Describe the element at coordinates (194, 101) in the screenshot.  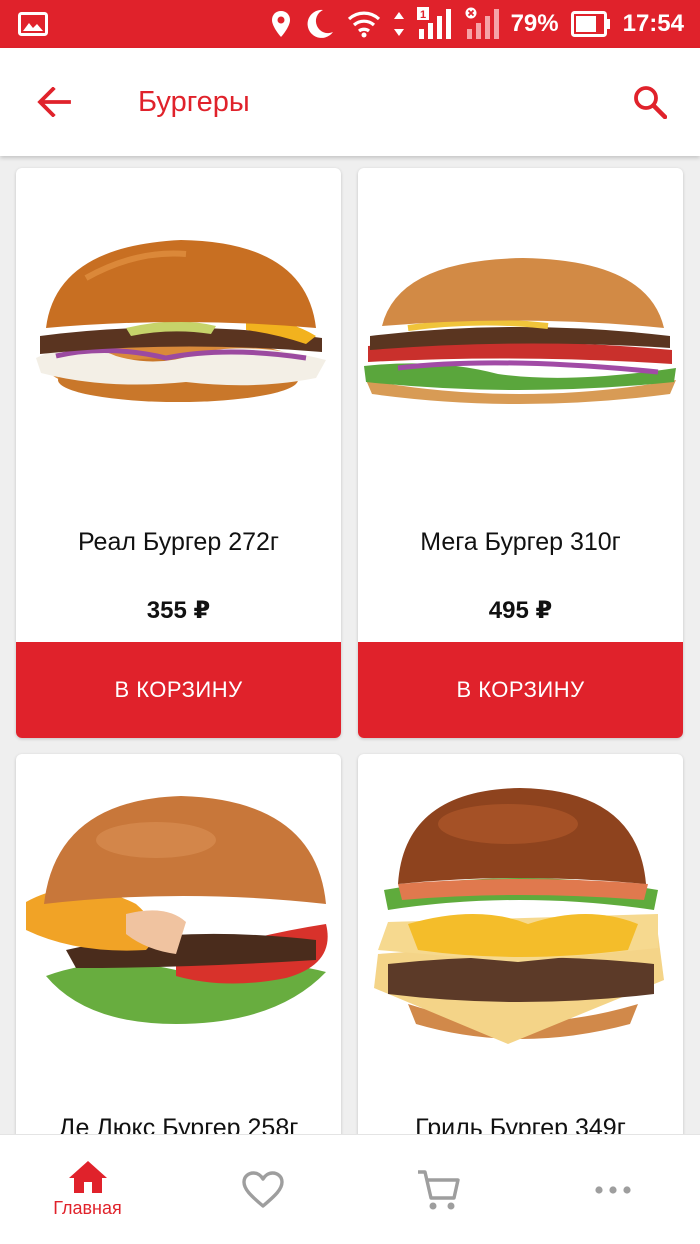
I see `page-title: Бургеры` at that location.